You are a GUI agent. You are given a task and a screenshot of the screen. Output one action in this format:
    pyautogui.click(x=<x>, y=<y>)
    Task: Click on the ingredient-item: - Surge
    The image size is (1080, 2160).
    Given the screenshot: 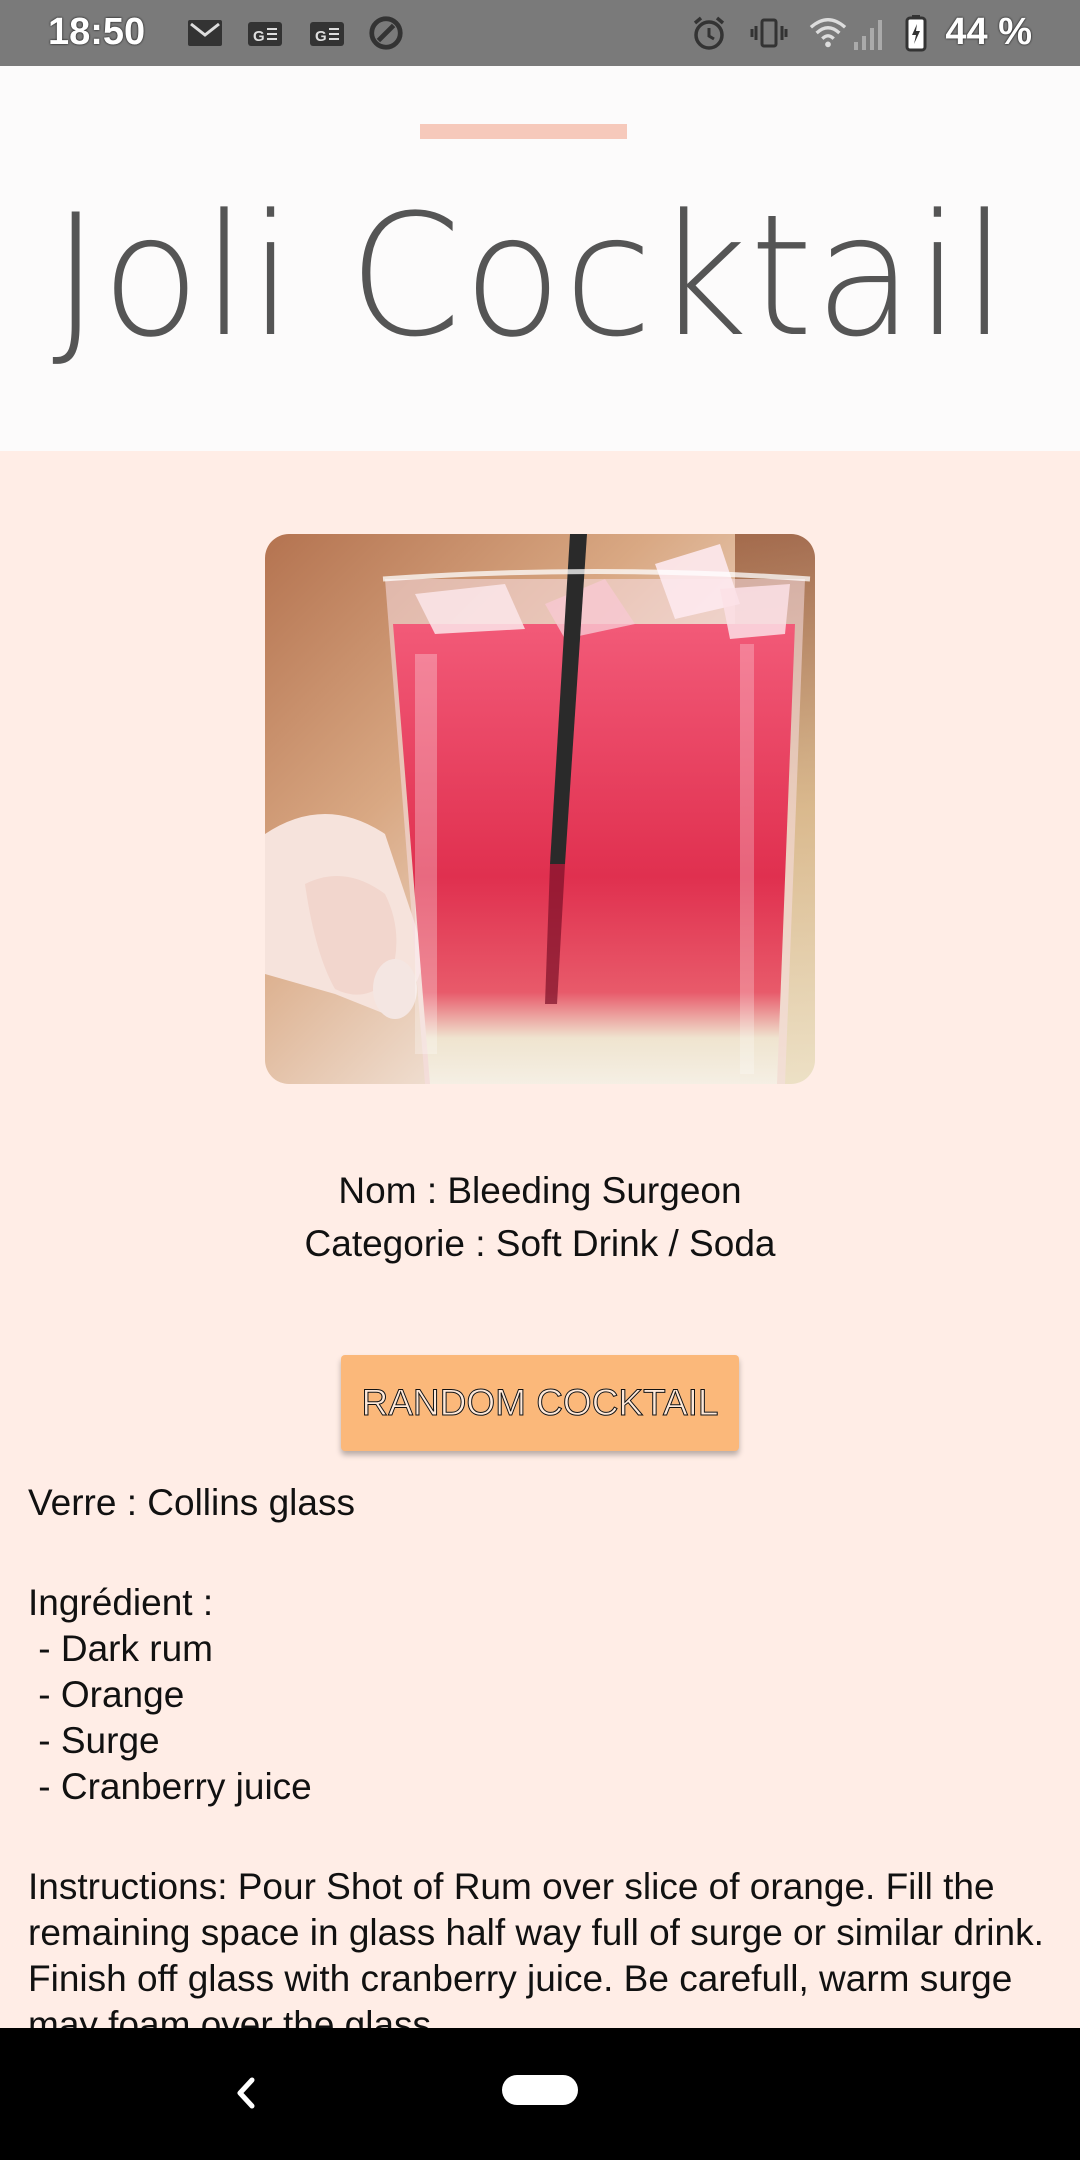 What is the action you would take?
    pyautogui.click(x=94, y=1740)
    